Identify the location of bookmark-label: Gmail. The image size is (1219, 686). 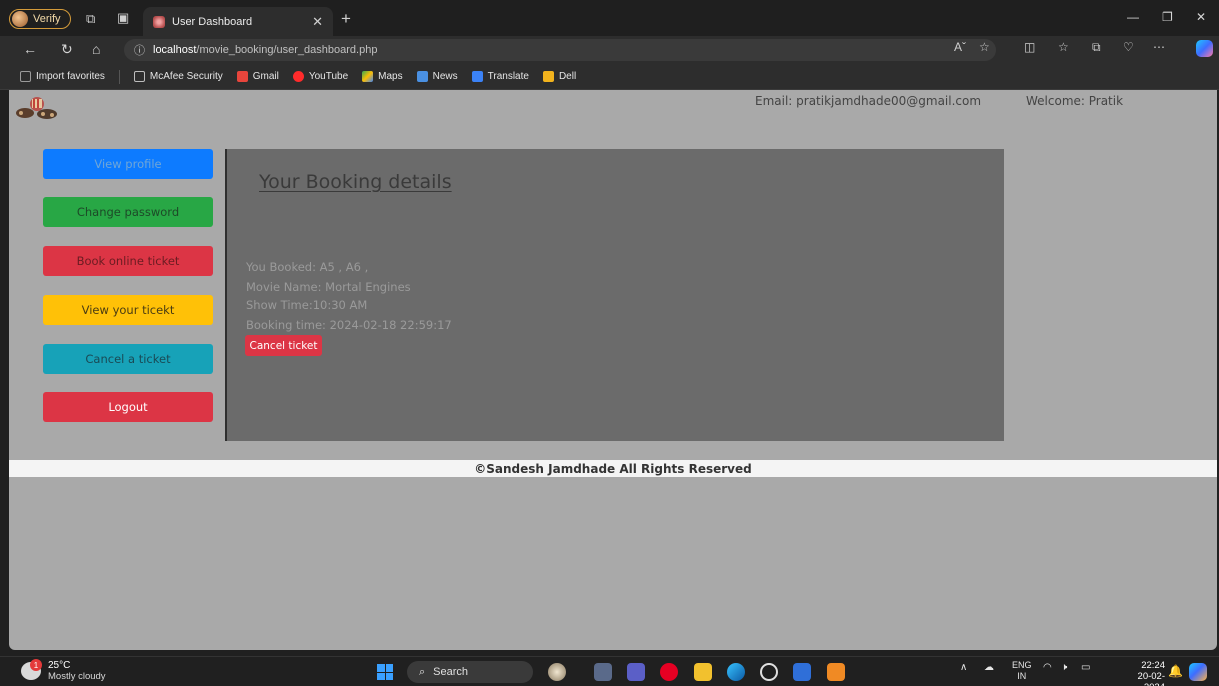
(265, 76).